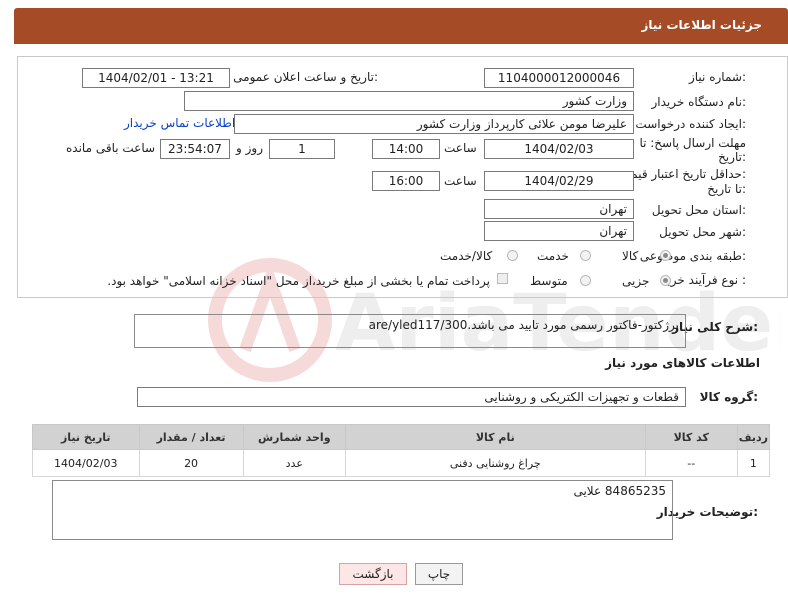  What do you see at coordinates (502, 278) in the screenshot?
I see `treasury-checkbox` at bounding box center [502, 278].